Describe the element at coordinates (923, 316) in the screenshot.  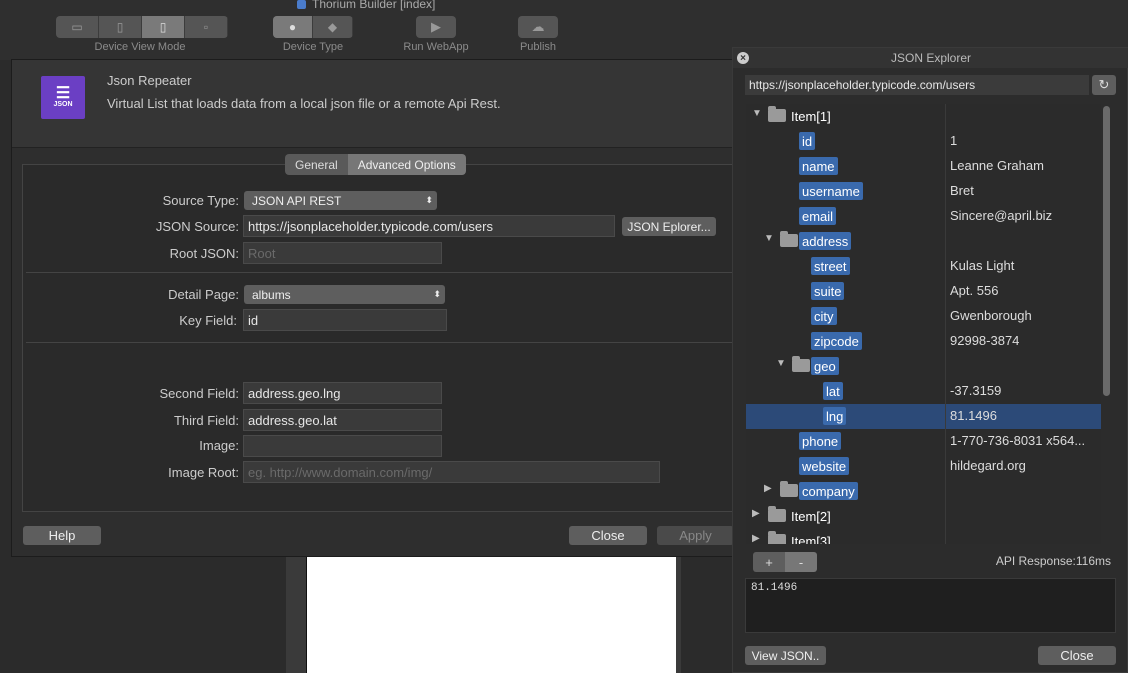
I see `tree-row: city Gwenborough` at that location.